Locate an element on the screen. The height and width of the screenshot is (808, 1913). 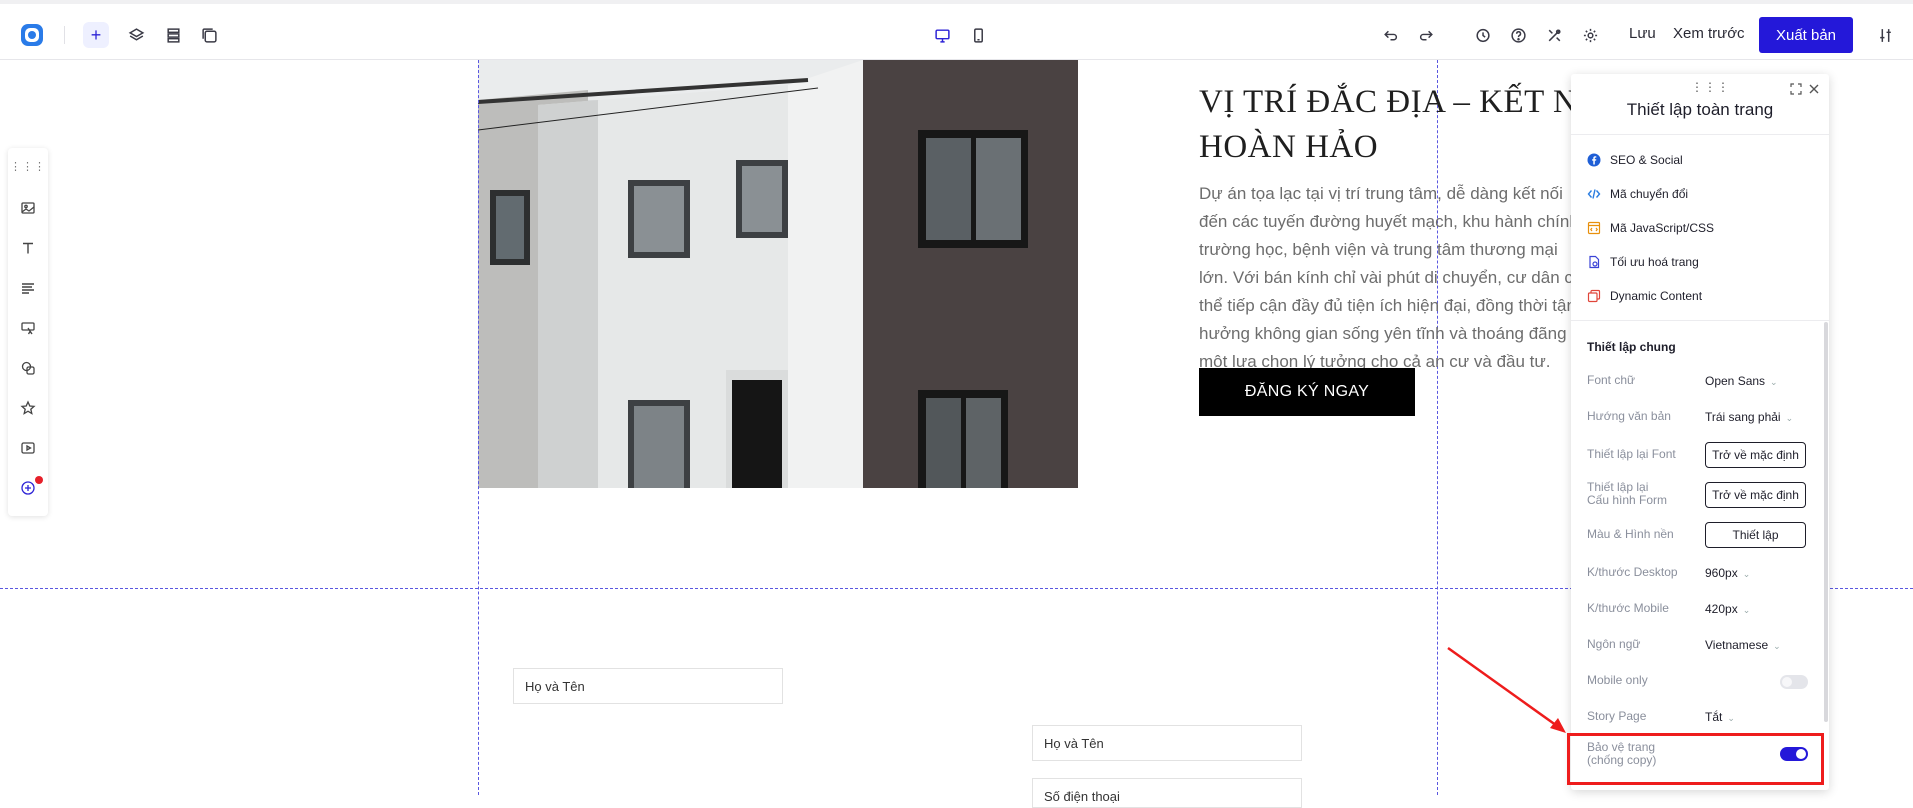
panel-drag-handle-icon: ⋮⋮⋮ is located at coordinates (1710, 87).